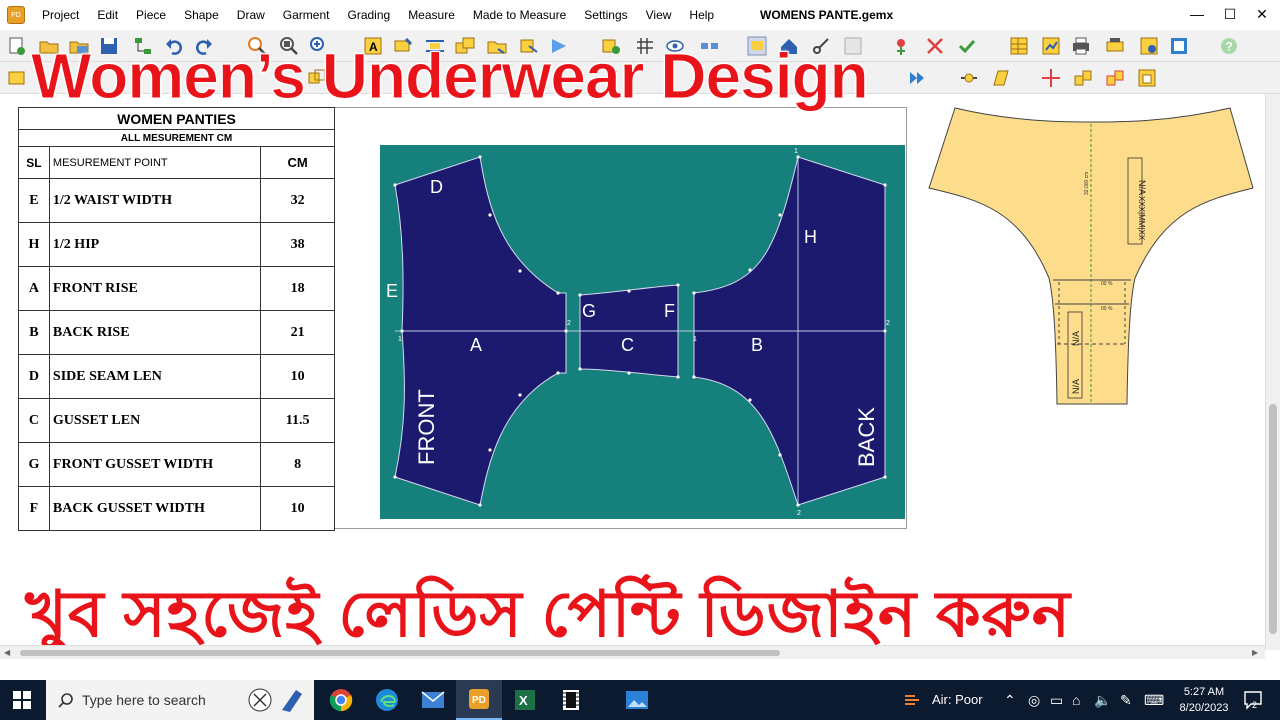  I want to click on taskbar-photos, so click(637, 700).